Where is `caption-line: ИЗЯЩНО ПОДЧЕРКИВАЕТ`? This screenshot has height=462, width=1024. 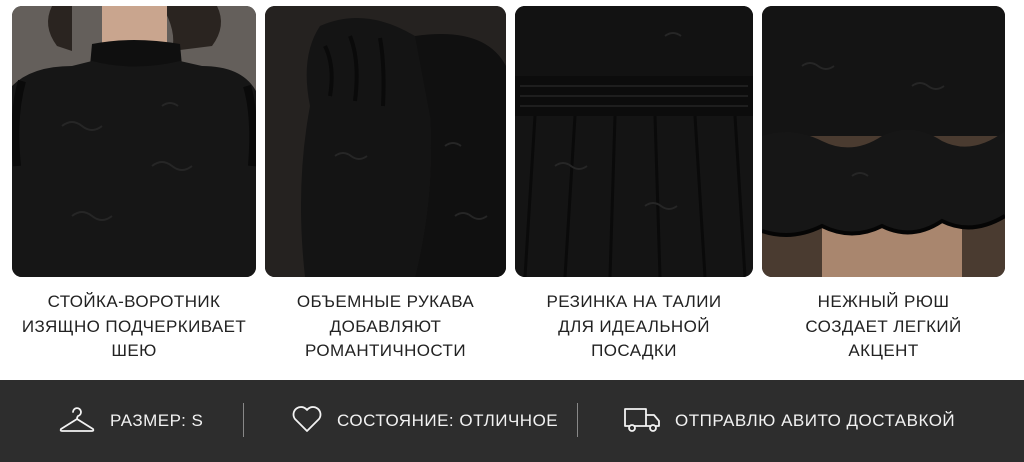 caption-line: ИЗЯЩНО ПОДЧЕРКИВАЕТ is located at coordinates (134, 326).